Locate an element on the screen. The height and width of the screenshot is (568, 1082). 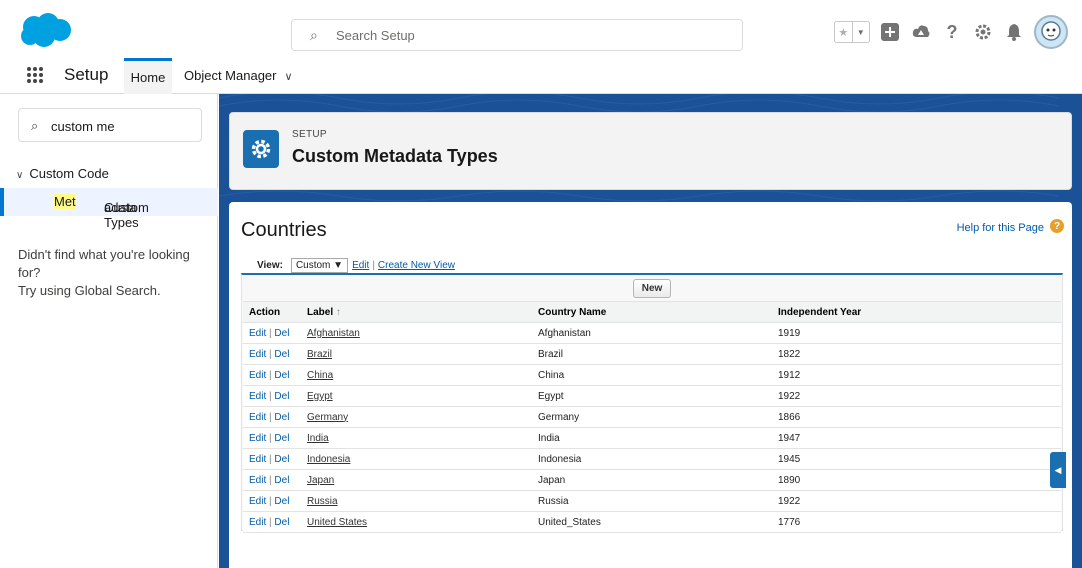
cell-country-name: China is located at coordinates (652, 375).